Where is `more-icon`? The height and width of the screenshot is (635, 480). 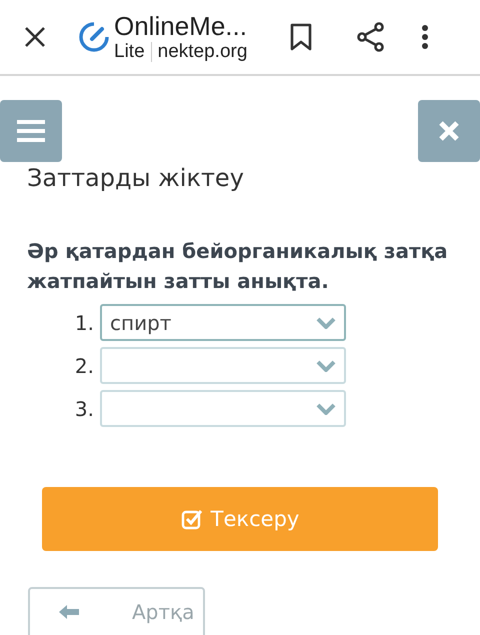
more-icon is located at coordinates (425, 37).